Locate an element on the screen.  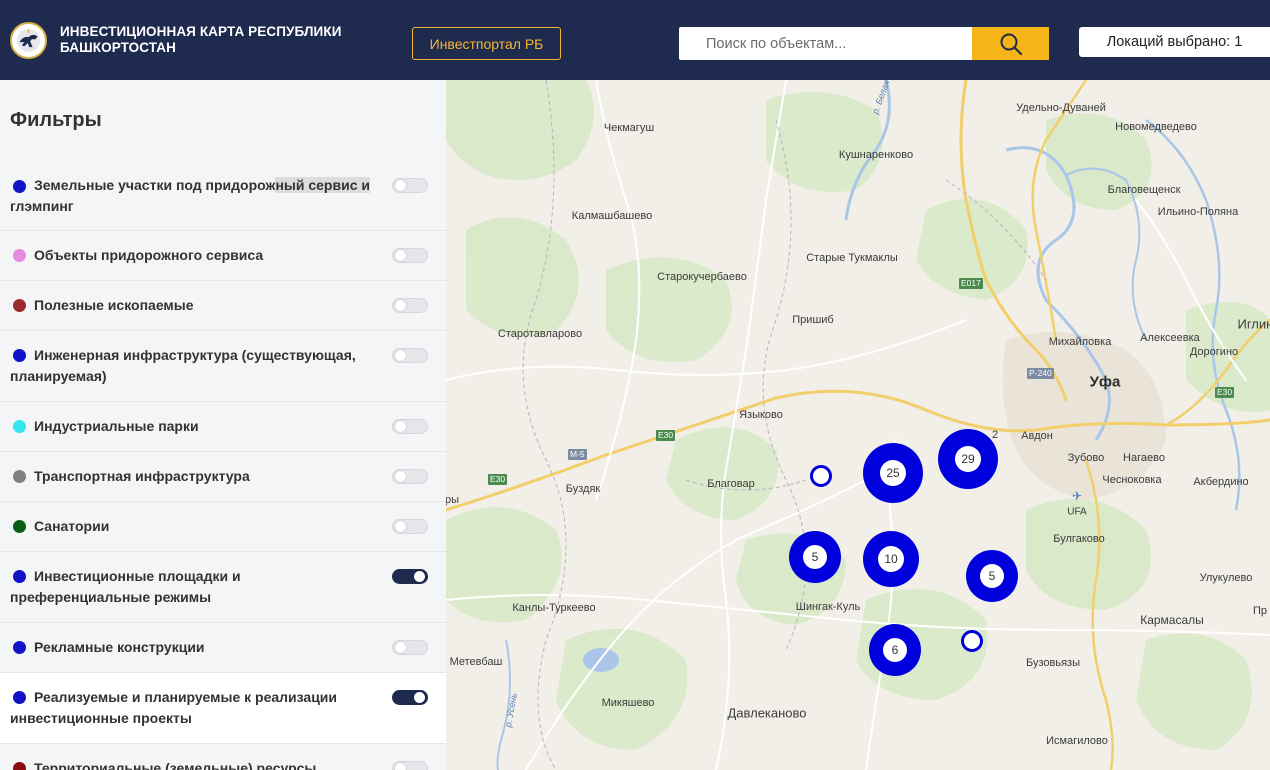
town-label: Зубово is located at coordinates (1086, 458).